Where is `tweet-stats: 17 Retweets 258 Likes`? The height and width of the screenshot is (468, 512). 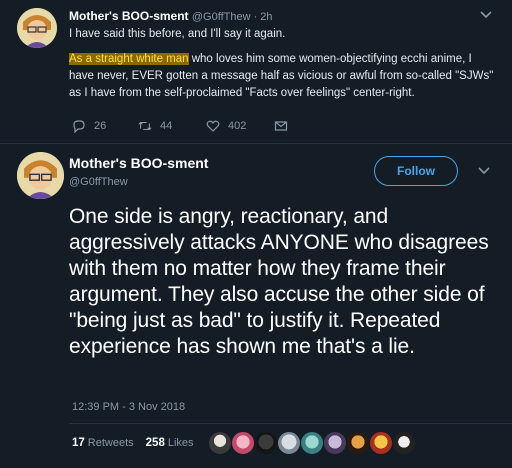 tweet-stats: 17 Retweets 258 Likes is located at coordinates (133, 443).